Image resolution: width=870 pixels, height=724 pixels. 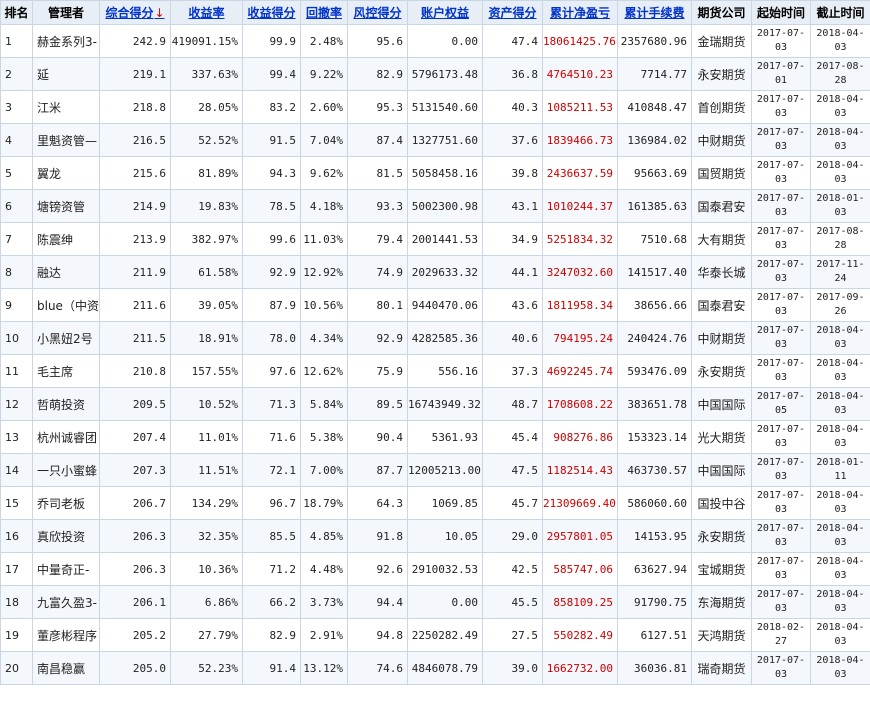 What do you see at coordinates (66, 371) in the screenshot?
I see `cell-manager-link: 毛主席` at bounding box center [66, 371].